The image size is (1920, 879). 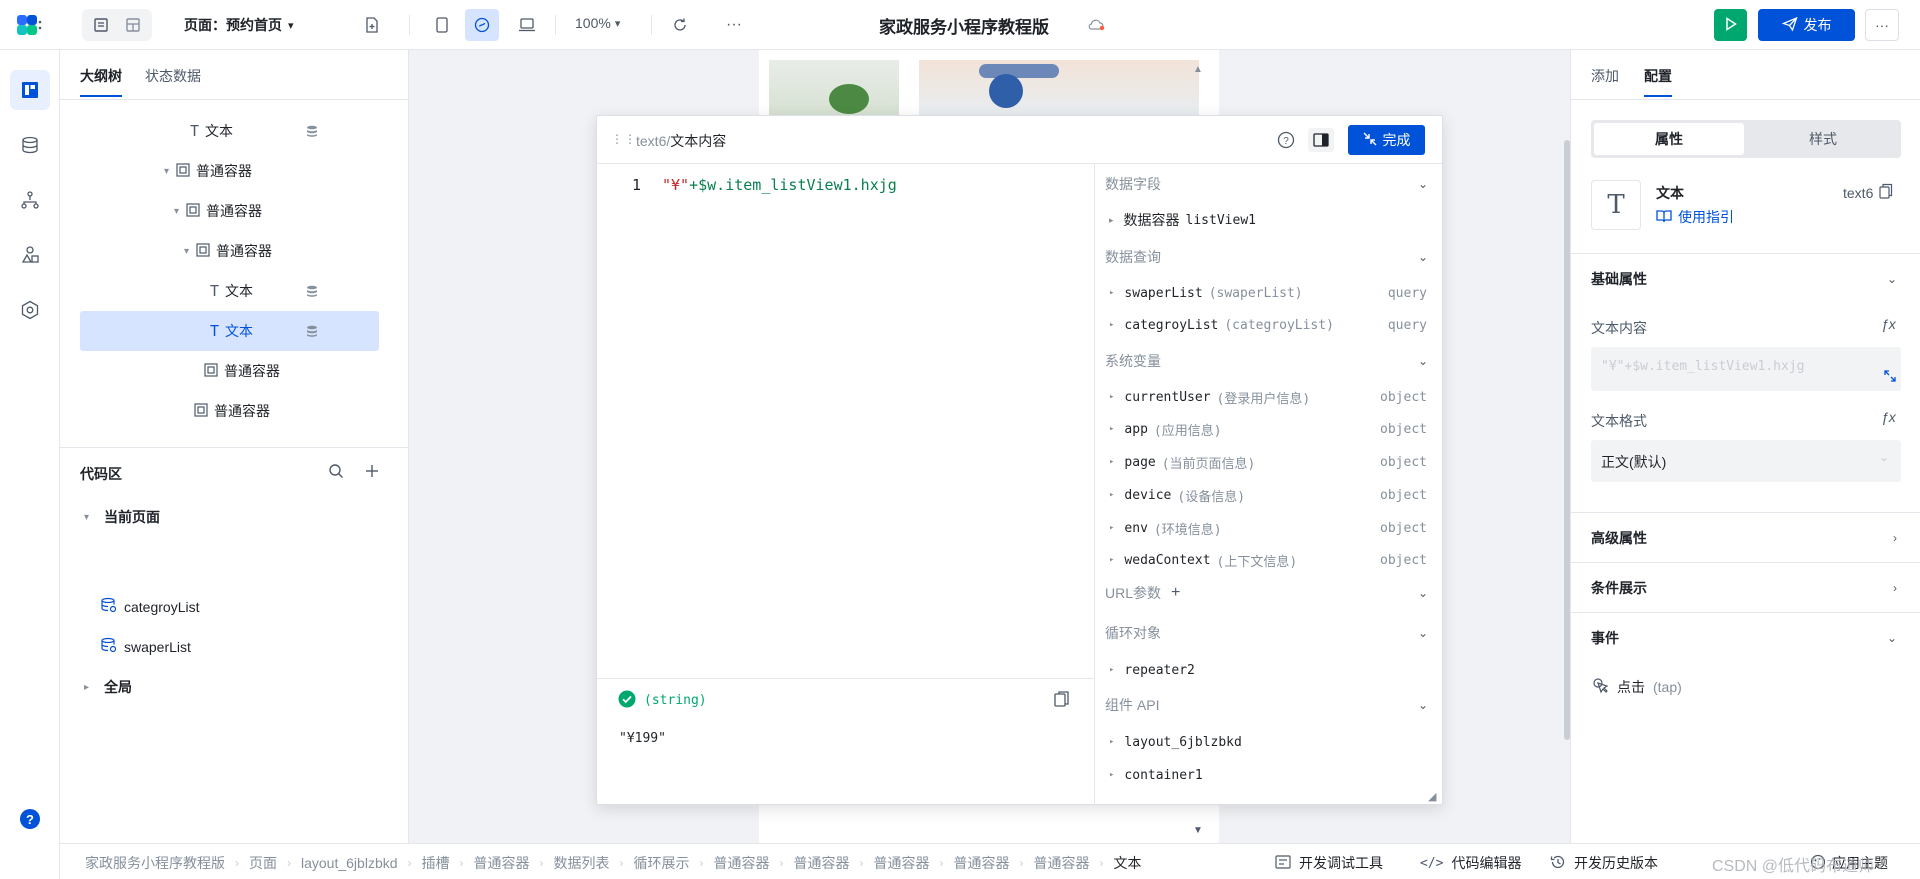 What do you see at coordinates (1268, 429) in the screenshot?
I see `var-app: ▸ app (应用信息) object` at bounding box center [1268, 429].